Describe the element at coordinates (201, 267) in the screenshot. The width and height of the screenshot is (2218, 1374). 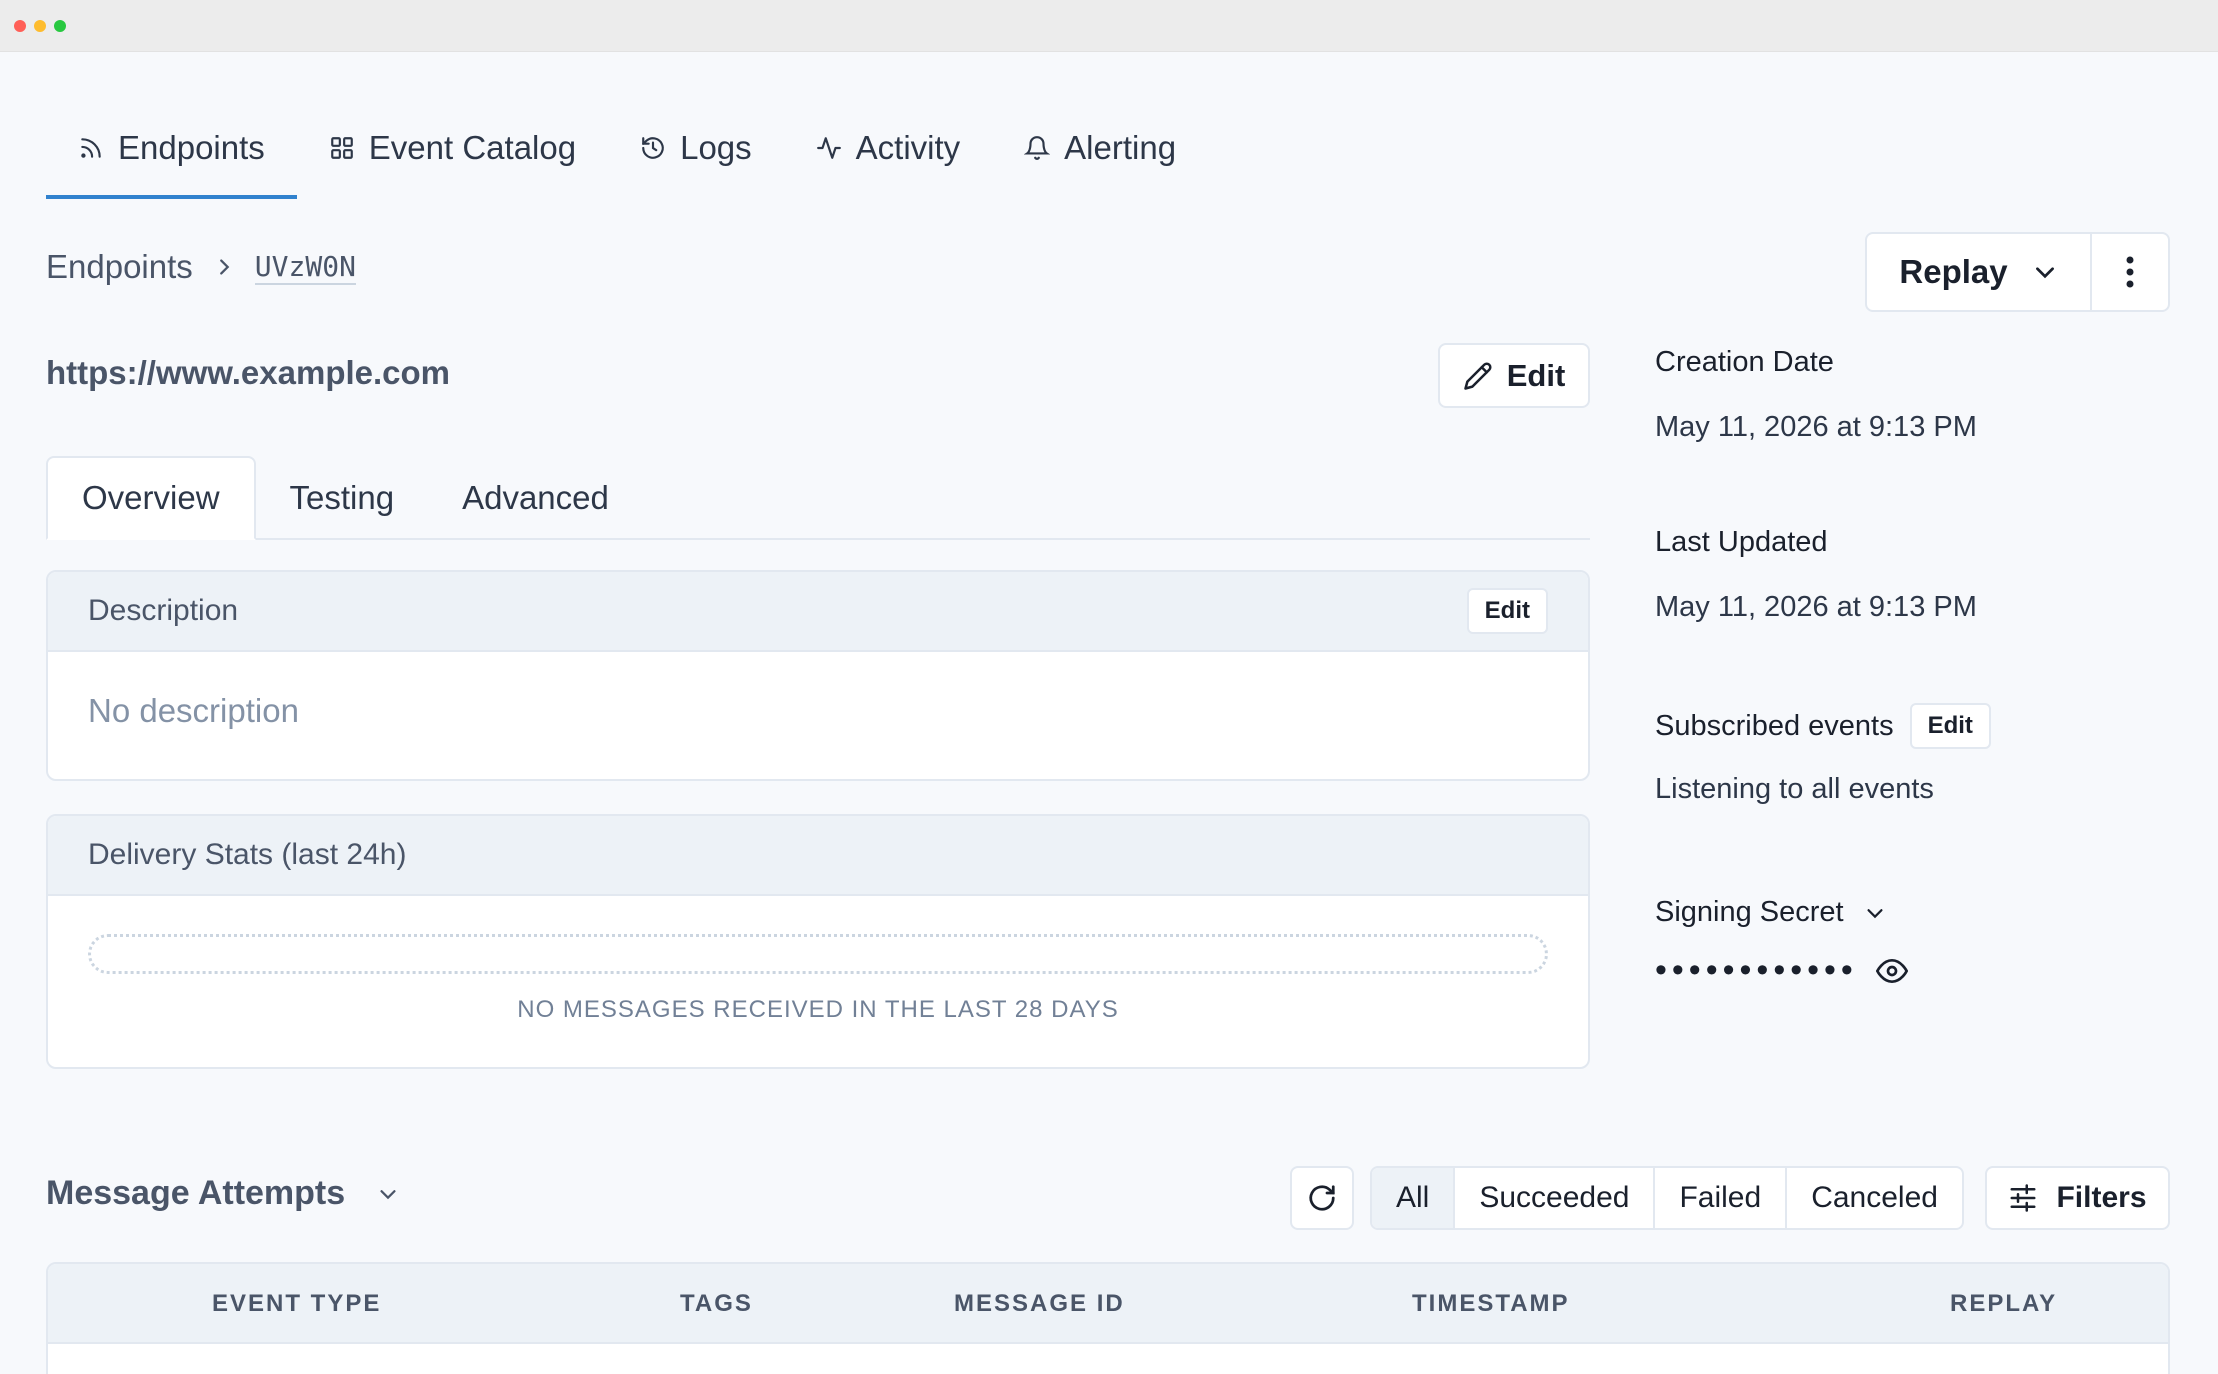
I see `breadcrumb: Endpoints UVzW0N` at that location.